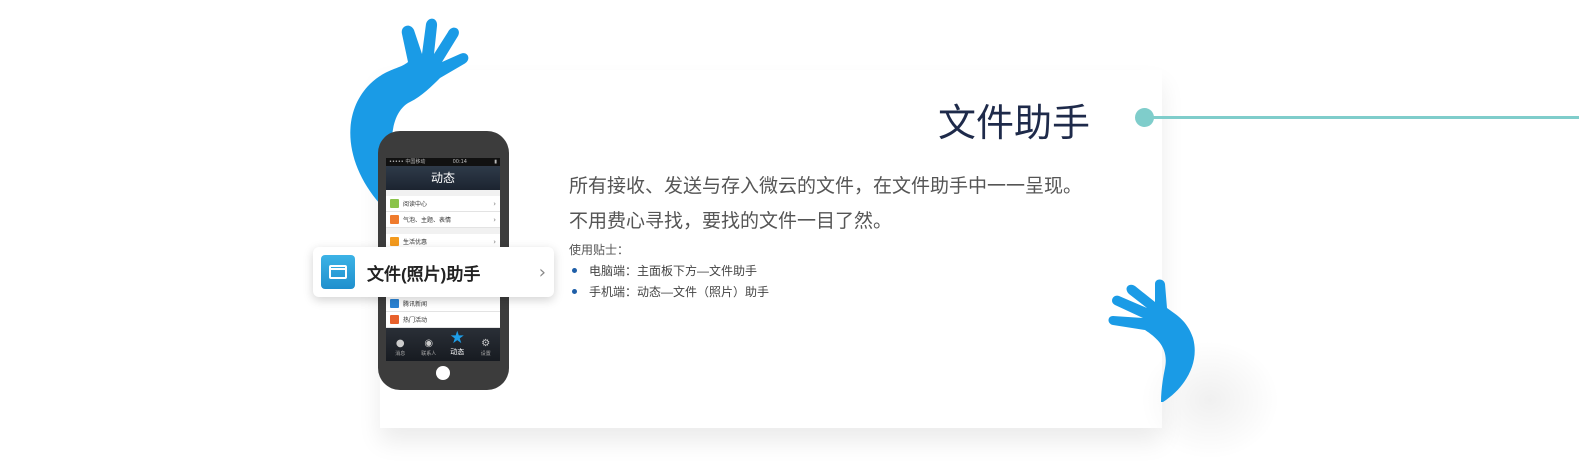 The width and height of the screenshot is (1579, 470). What do you see at coordinates (443, 304) in the screenshot?
I see `list-item-tencent-news: 腾讯新闻` at bounding box center [443, 304].